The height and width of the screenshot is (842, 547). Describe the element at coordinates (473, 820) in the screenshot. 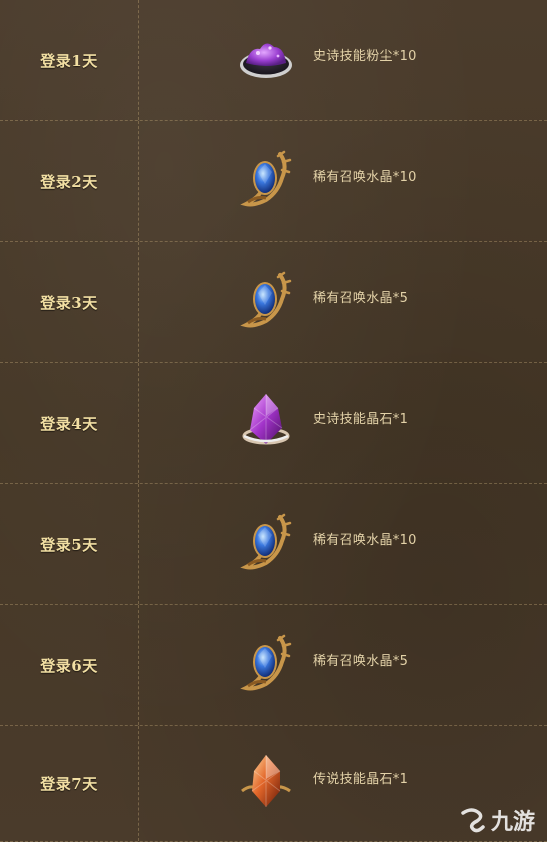

I see `jiuyou-logo-icon` at that location.